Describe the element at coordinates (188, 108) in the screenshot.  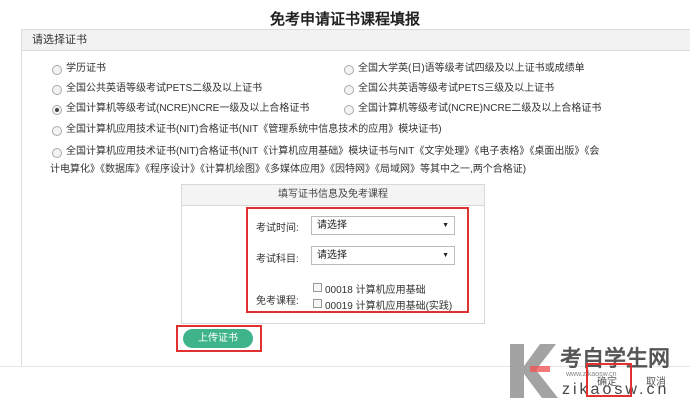
I see `option-label: 全国计算机等级考试(NCRE)NCRE一级及以上合格证书` at that location.